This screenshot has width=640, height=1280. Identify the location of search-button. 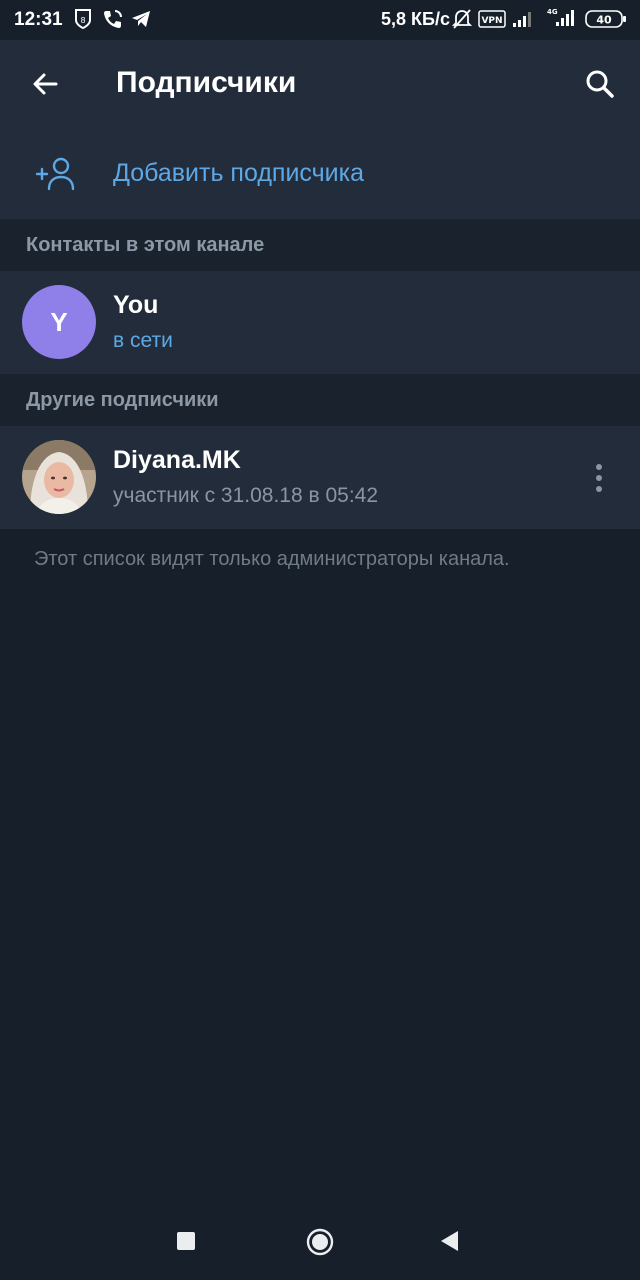
(600, 84).